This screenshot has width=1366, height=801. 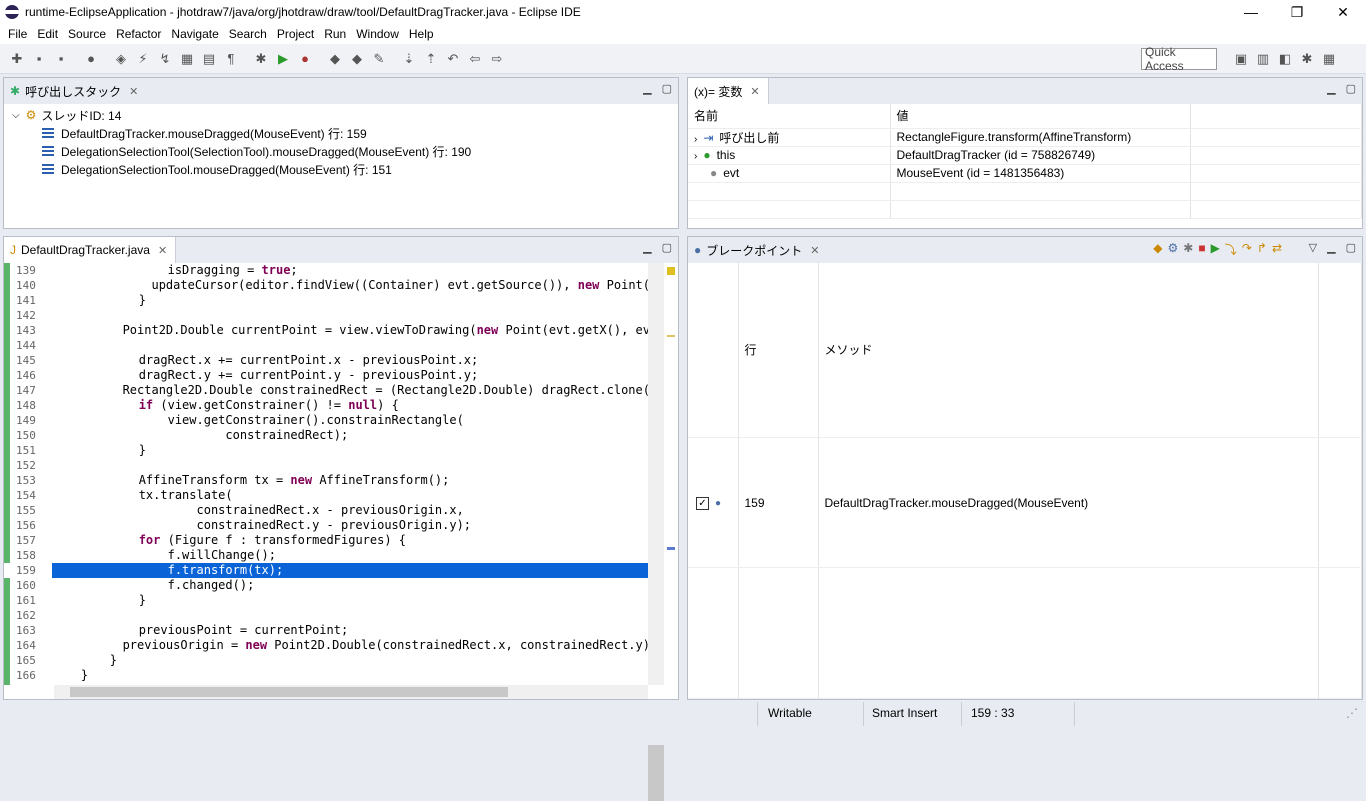 What do you see at coordinates (326, 630) in the screenshot?
I see `code-line: 163 previousPoint = currentPoint;` at bounding box center [326, 630].